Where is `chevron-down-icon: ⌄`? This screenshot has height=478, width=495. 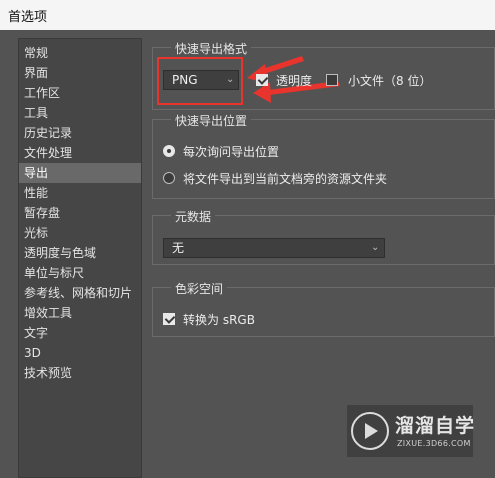
chevron-down-icon: ⌄ is located at coordinates (375, 247).